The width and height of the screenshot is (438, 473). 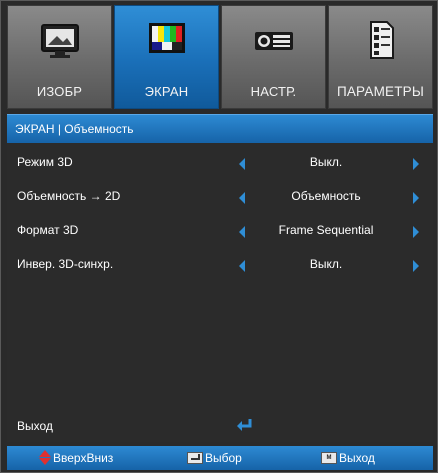 I want to click on hint-updown-label: ВверхВниз, so click(x=83, y=458).